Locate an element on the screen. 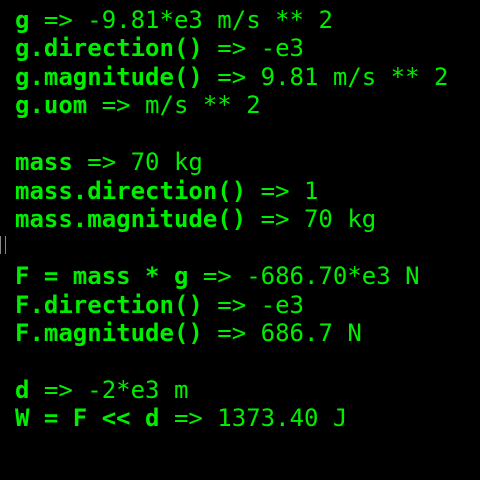 The height and width of the screenshot is (480, 480). output-line: g.uom => m/s ** 2 is located at coordinates (138, 105).